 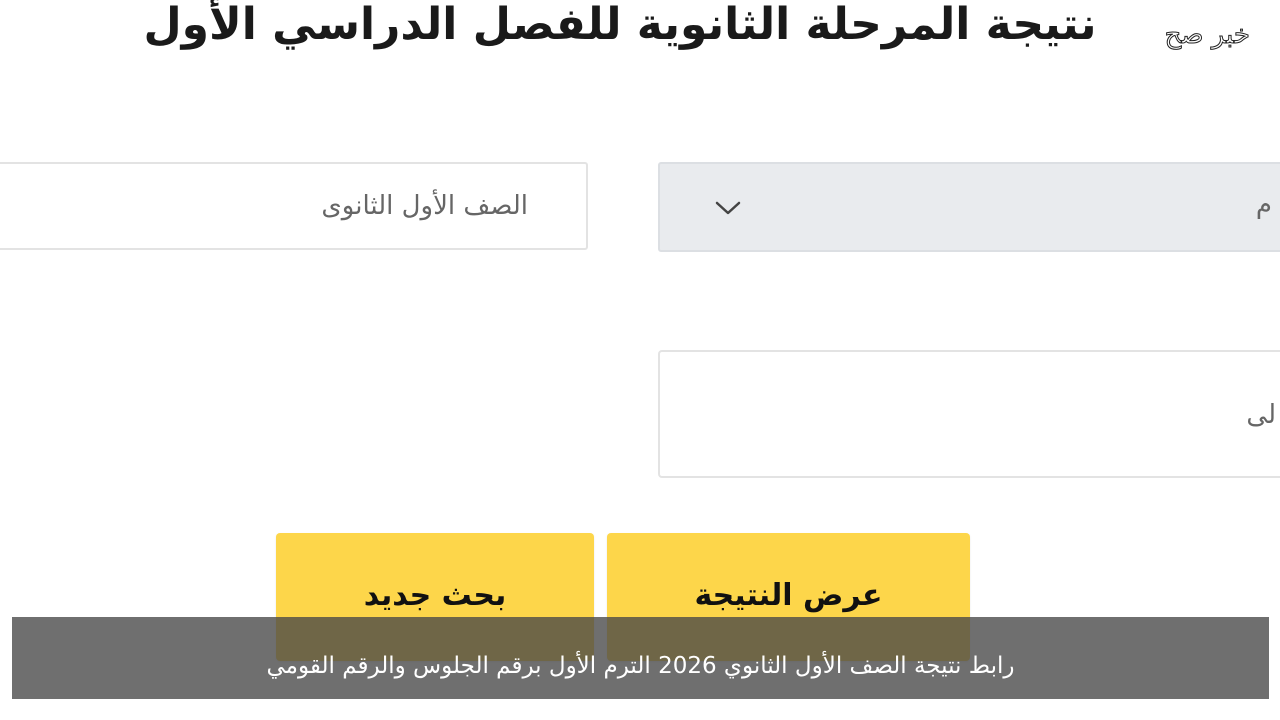 What do you see at coordinates (424, 206) in the screenshot?
I see `grade-field-value: الصف الأول الثانوى` at bounding box center [424, 206].